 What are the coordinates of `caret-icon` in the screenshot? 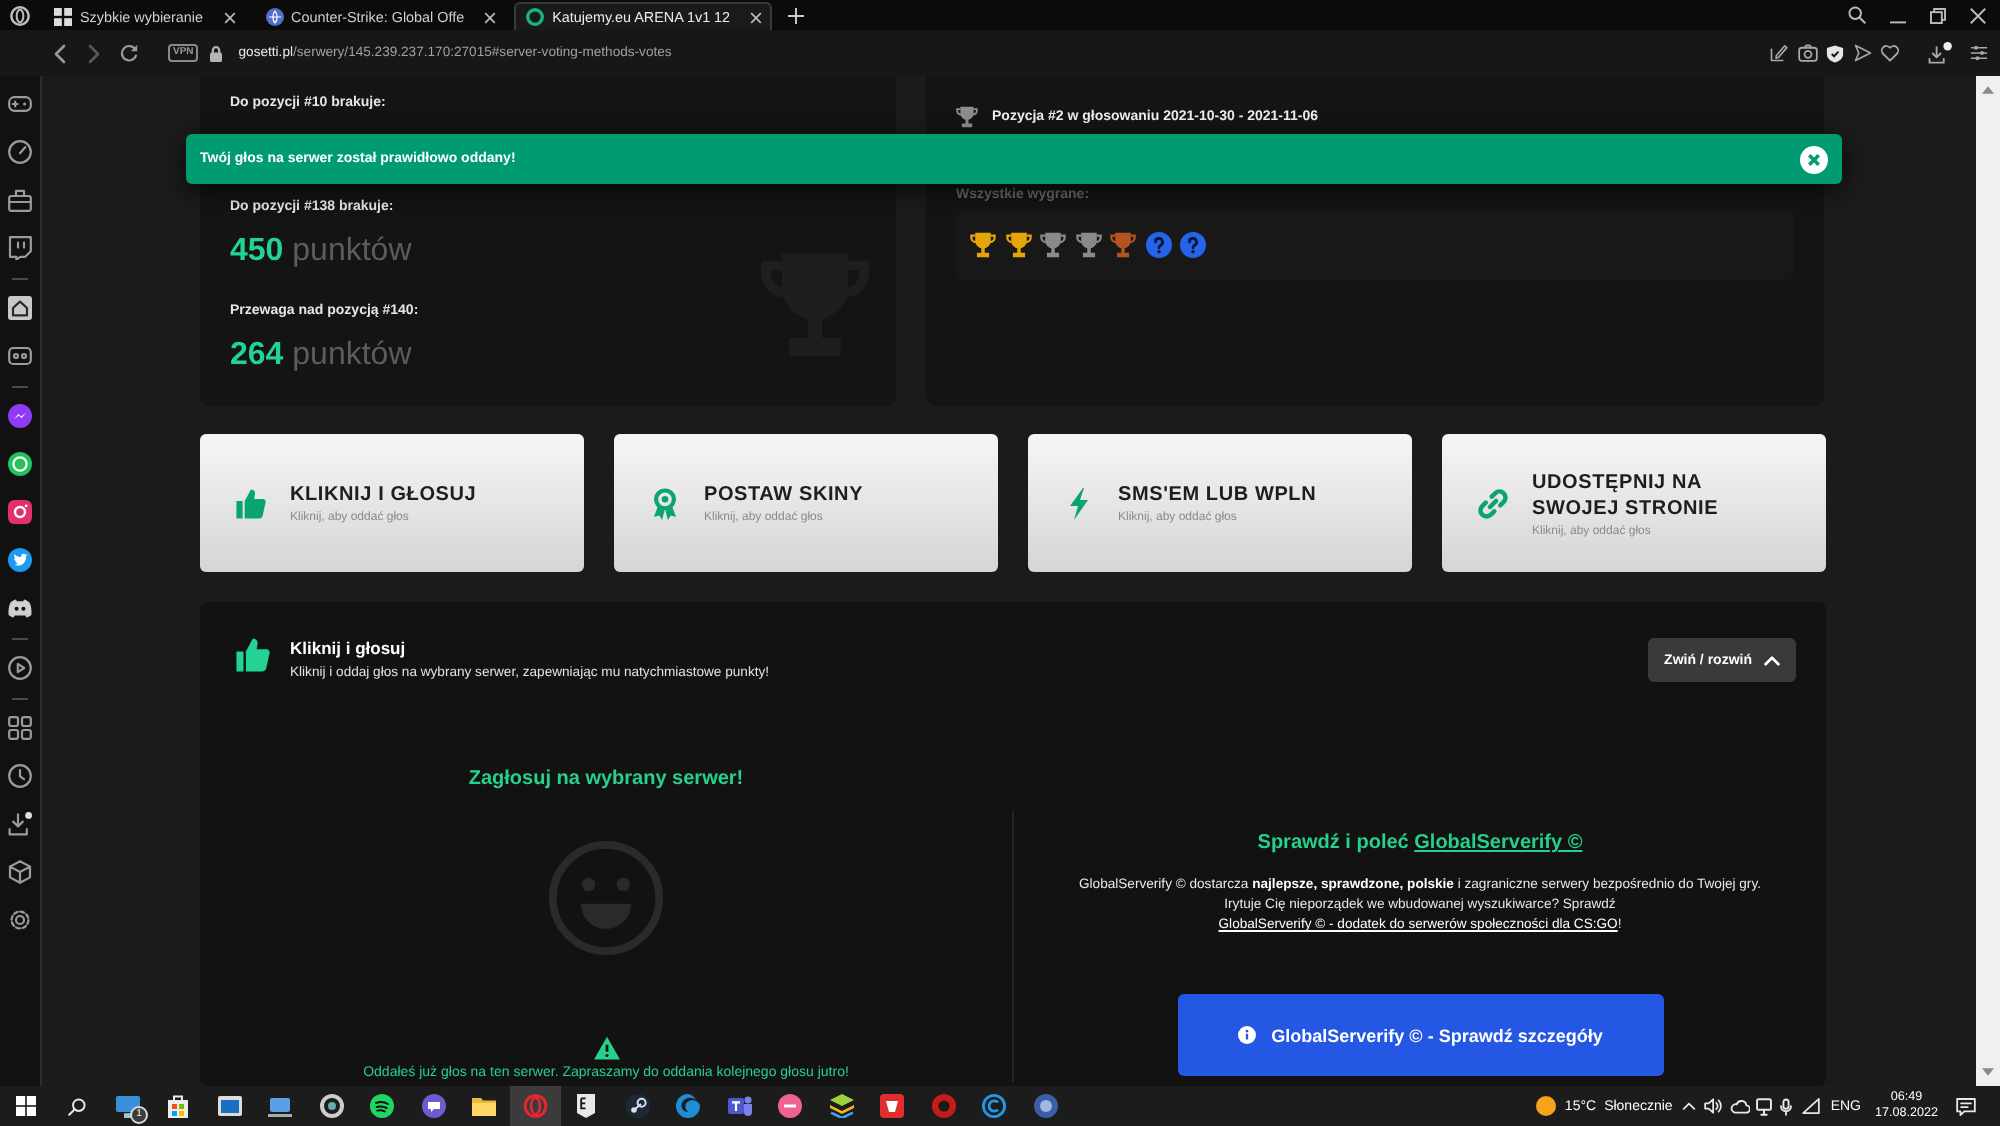 It's located at (1772, 660).